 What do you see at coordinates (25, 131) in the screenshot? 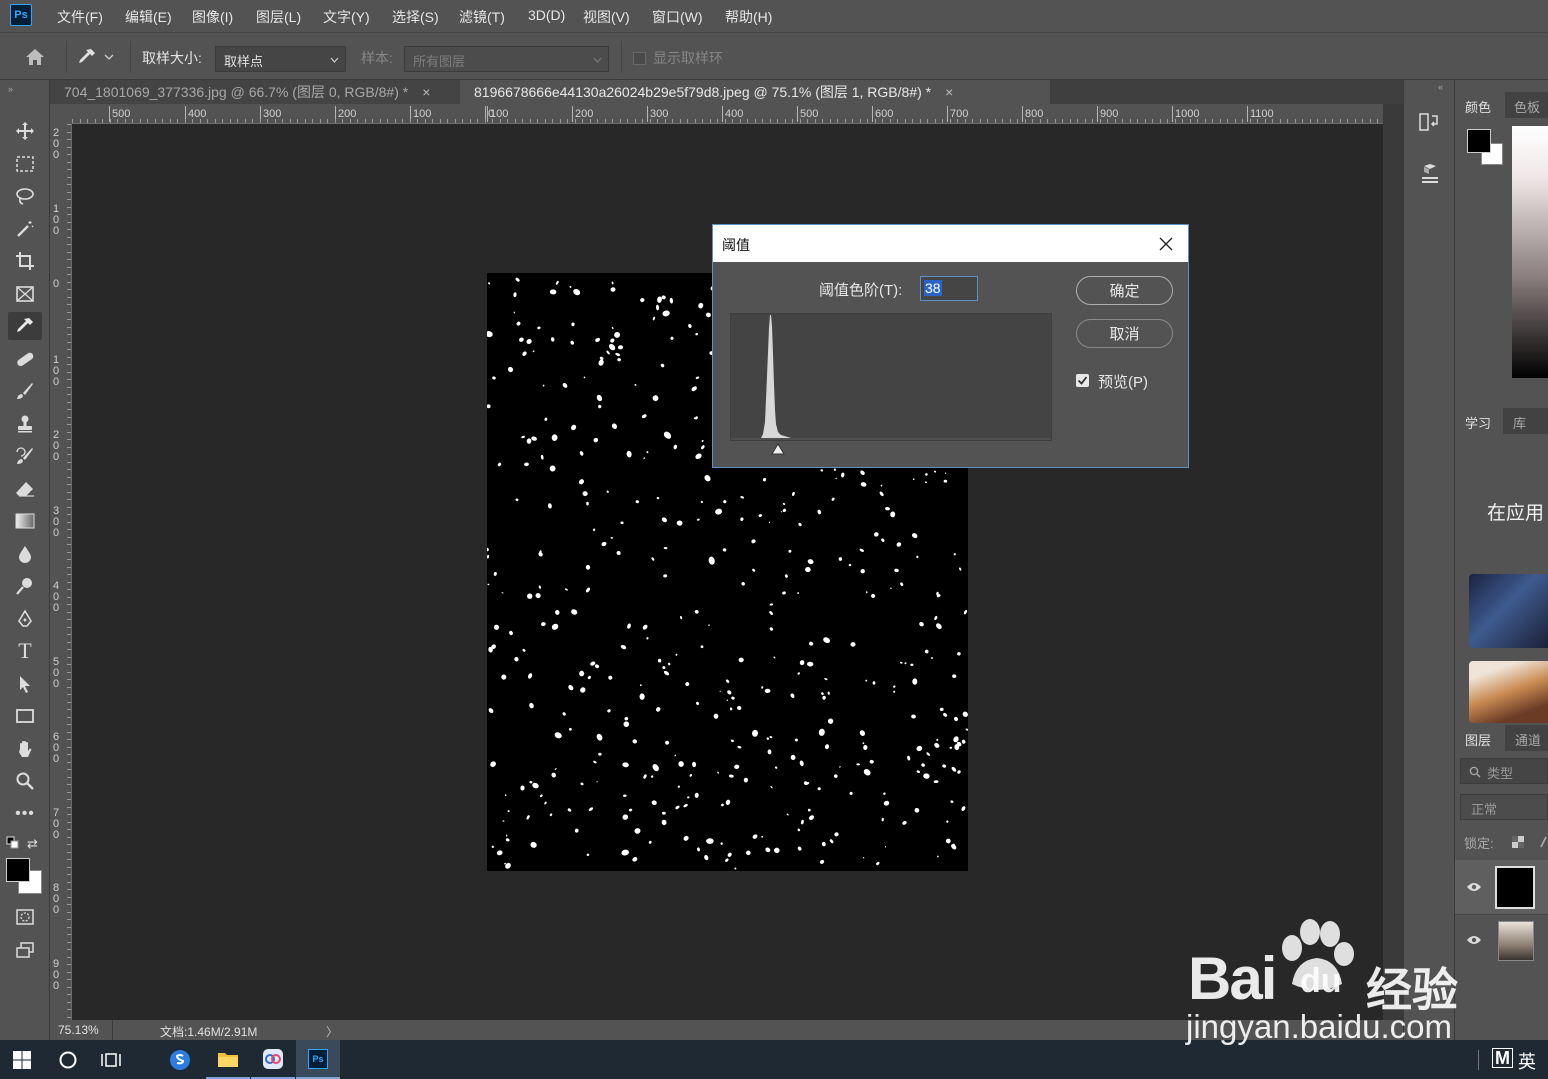
I see `move-tool-icon` at bounding box center [25, 131].